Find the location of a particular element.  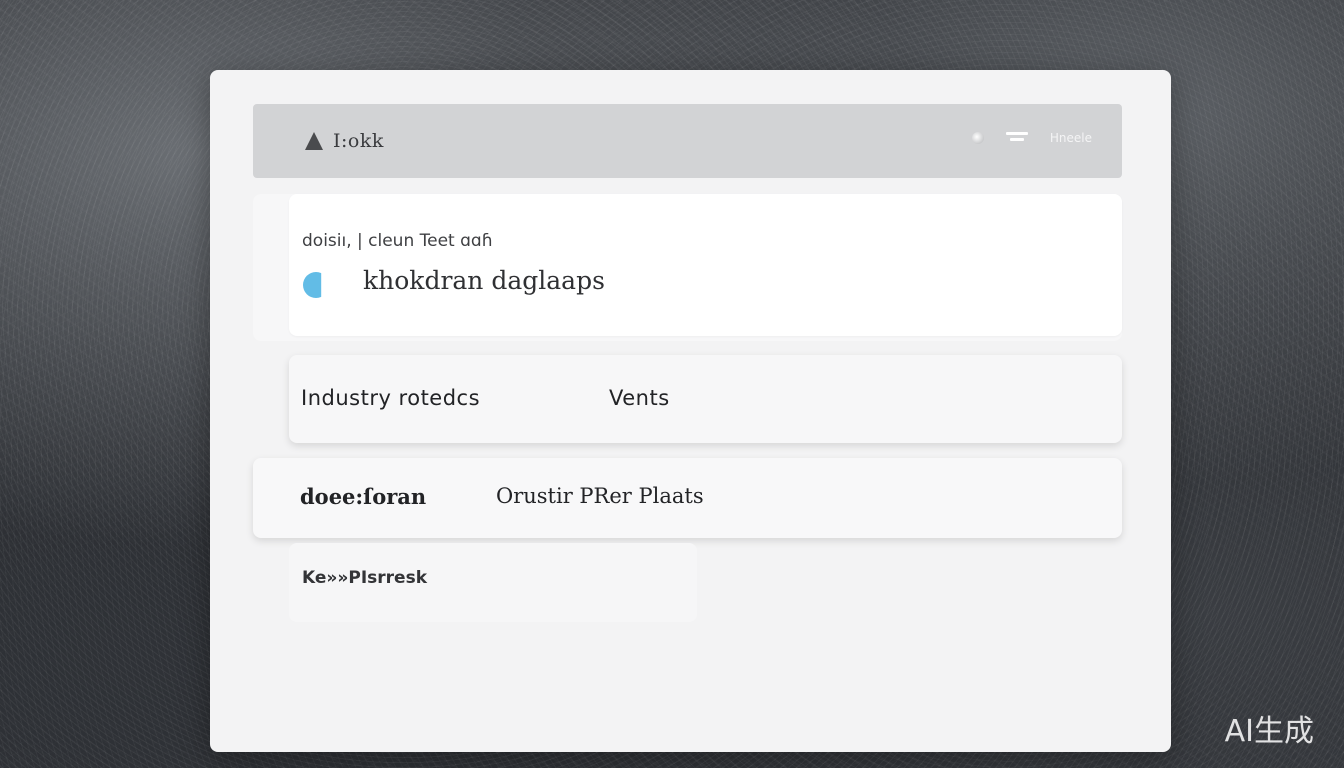

play-icon is located at coordinates (313, 285).